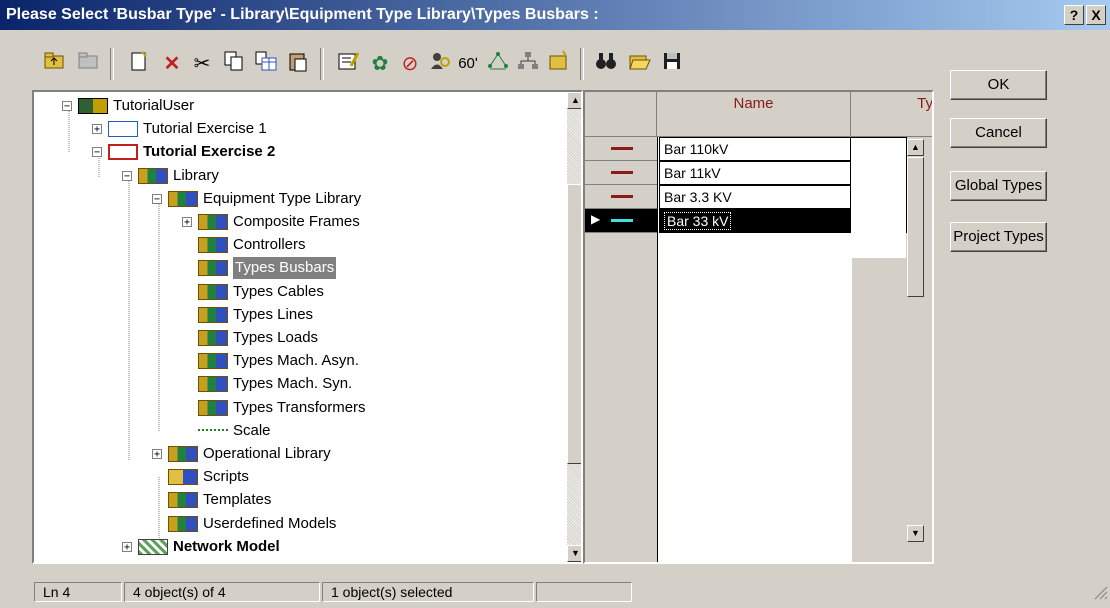  What do you see at coordinates (93, 106) in the screenshot?
I see `user-icon` at bounding box center [93, 106].